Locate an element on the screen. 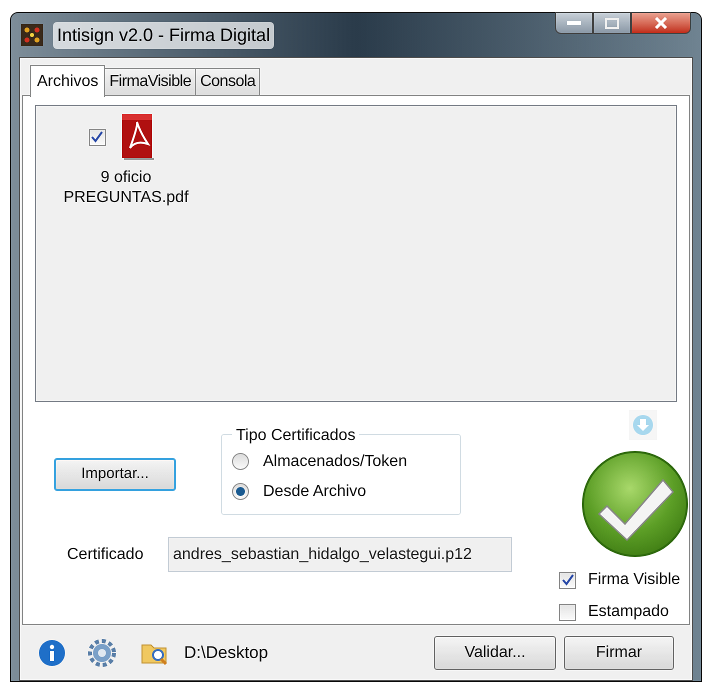 The image size is (706, 684). tab: Archivos is located at coordinates (68, 81).